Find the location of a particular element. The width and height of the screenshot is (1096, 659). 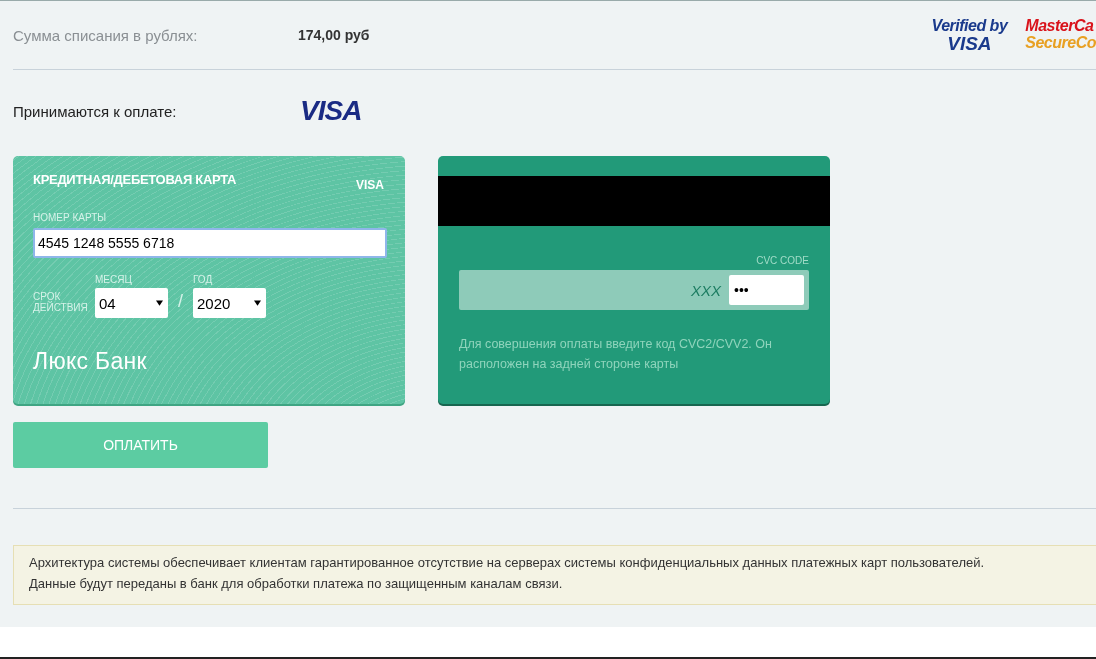

visa-logo: VISA is located at coordinates (331, 111).